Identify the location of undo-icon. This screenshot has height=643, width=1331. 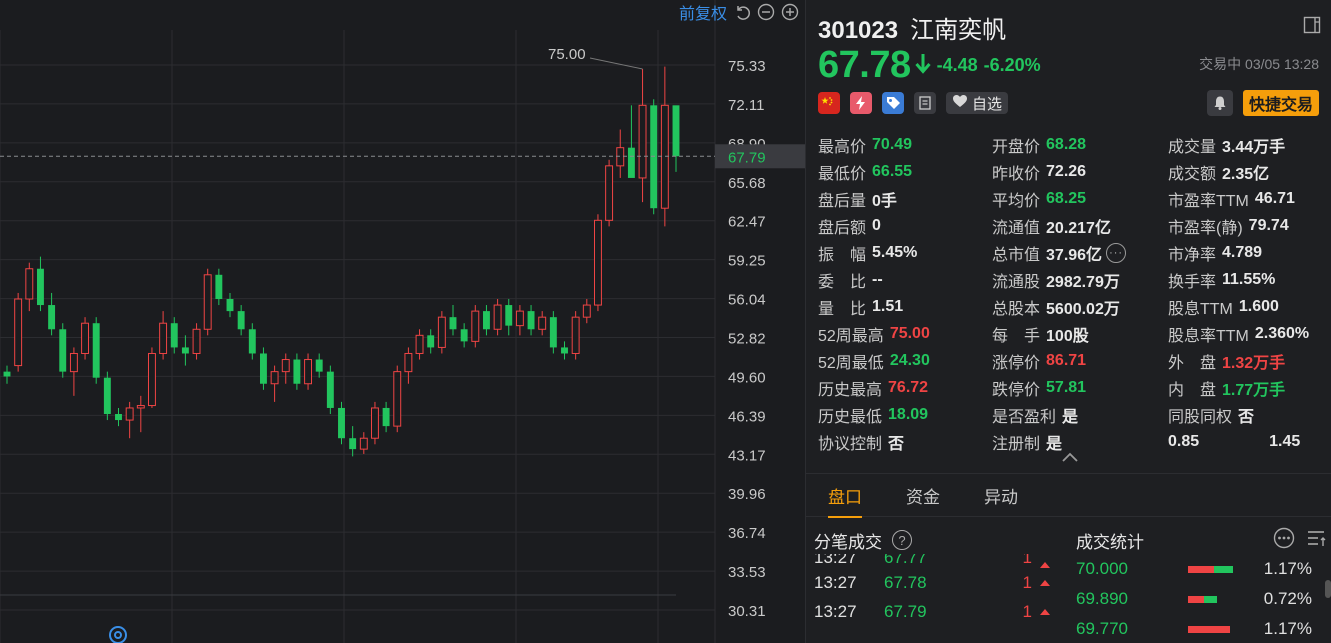
(742, 12).